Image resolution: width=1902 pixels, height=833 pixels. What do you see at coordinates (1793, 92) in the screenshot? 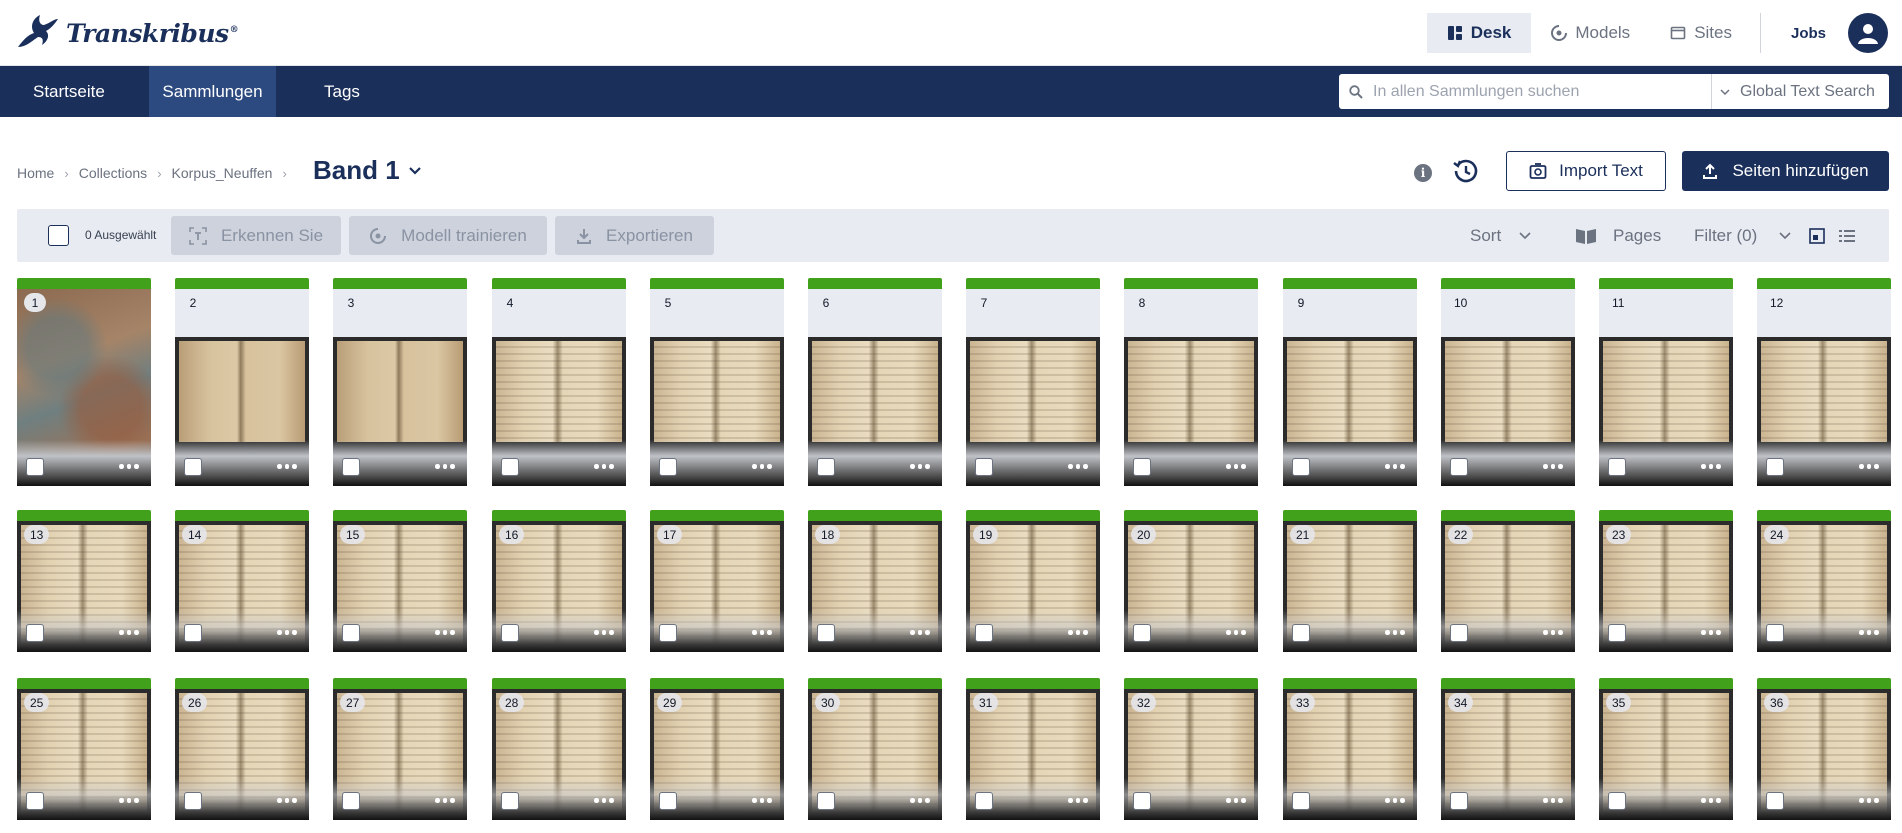
I see `search-mode-dropdown: Global Text Search` at bounding box center [1793, 92].